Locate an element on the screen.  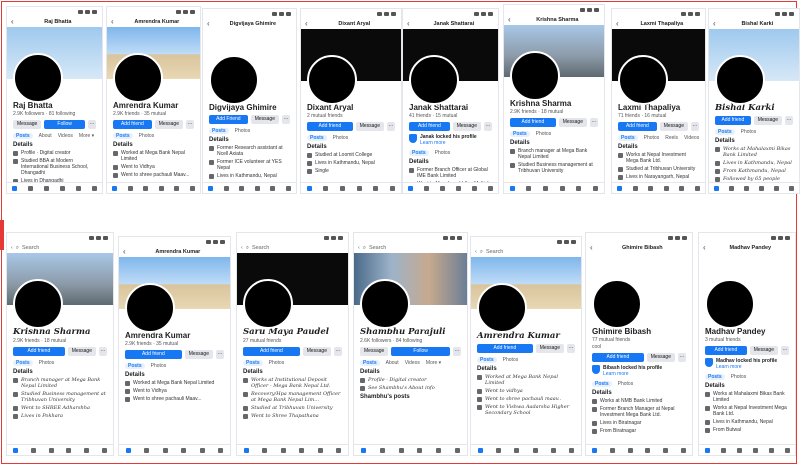
add-friend-button: Add Friend is located at coordinates (228, 119).